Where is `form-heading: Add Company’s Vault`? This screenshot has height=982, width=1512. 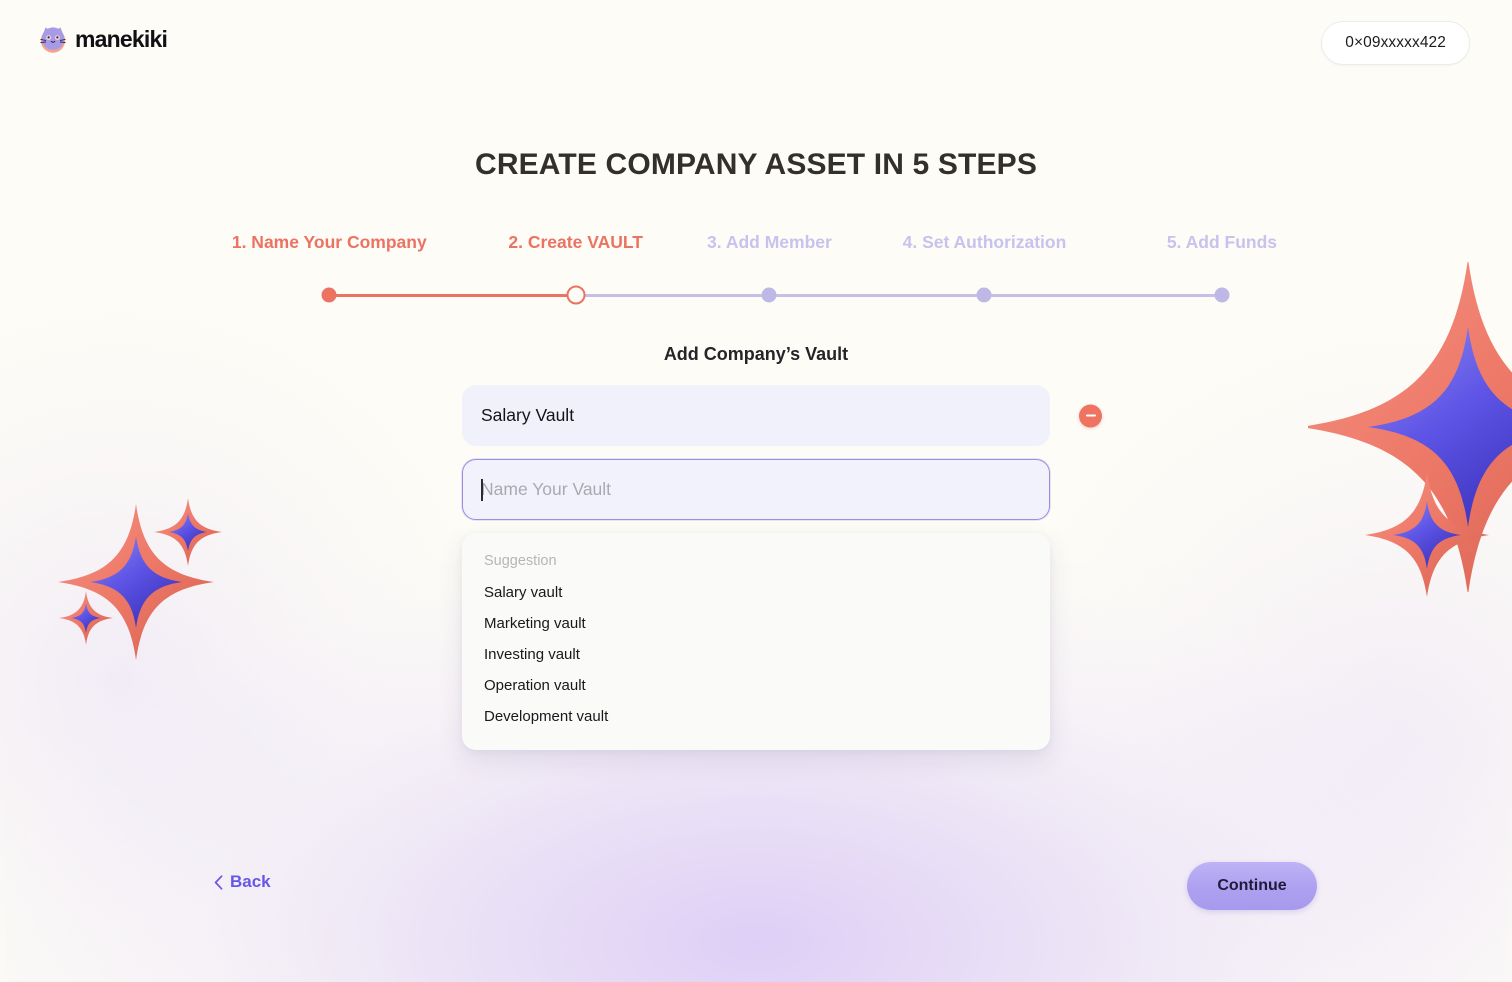 form-heading: Add Company’s Vault is located at coordinates (756, 354).